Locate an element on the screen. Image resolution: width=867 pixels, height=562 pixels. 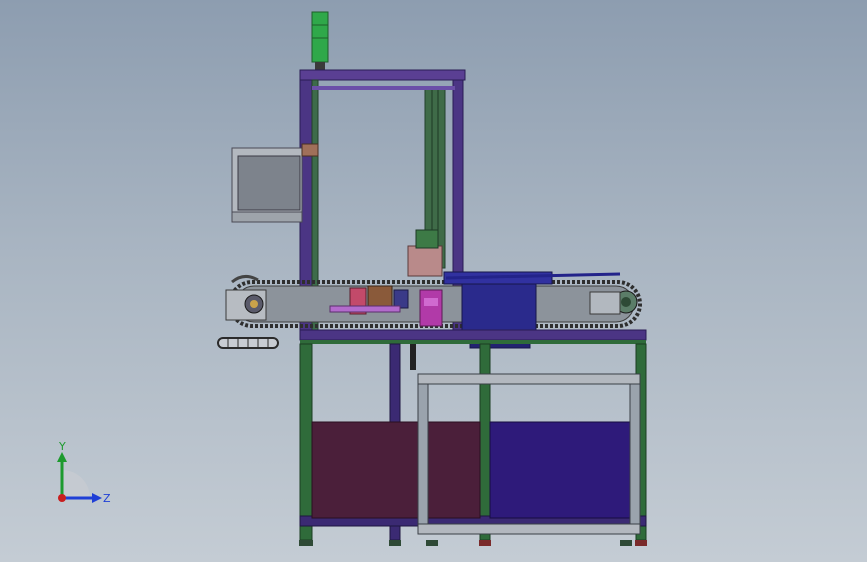
z-axis-label: Z is located at coordinates (107, 498).